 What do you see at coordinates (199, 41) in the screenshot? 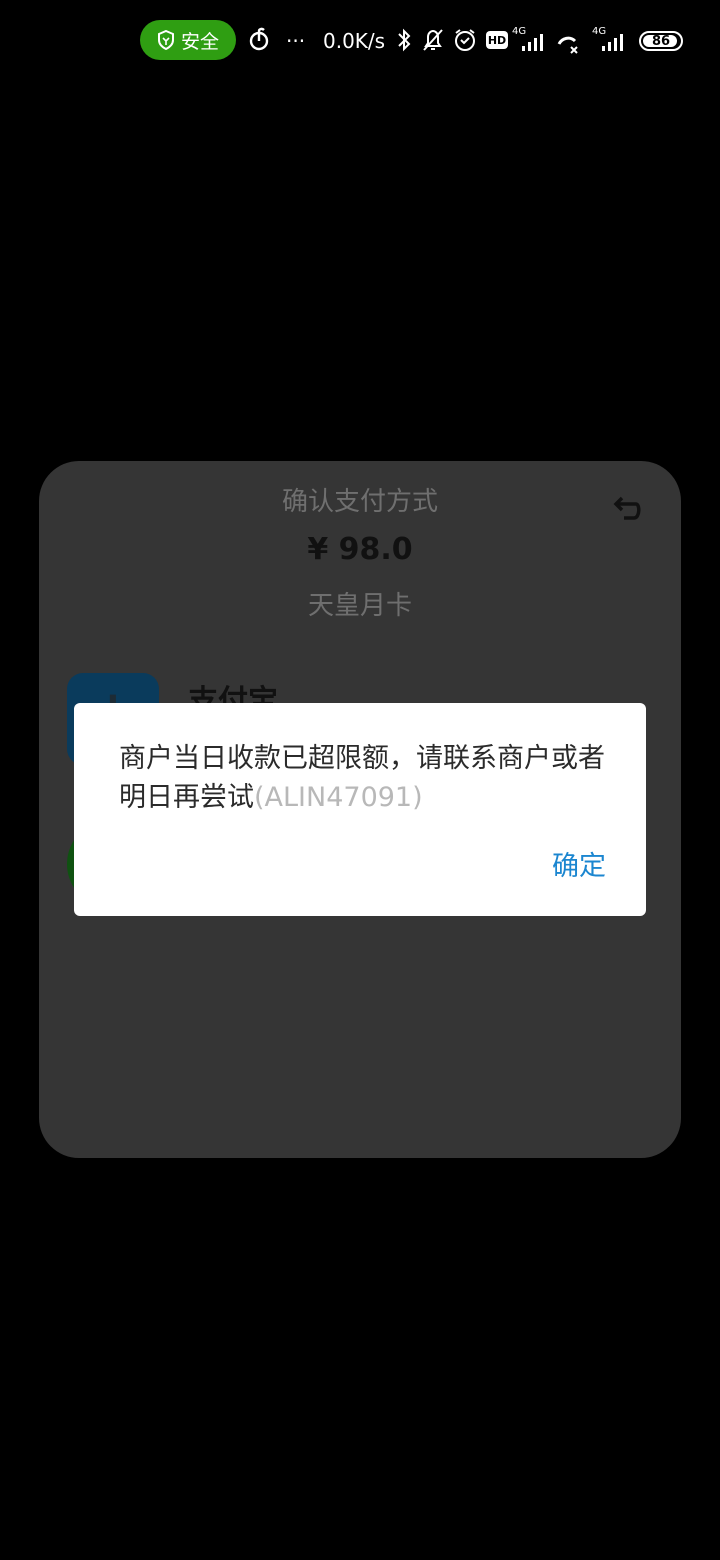
I see `security-label: 安全` at bounding box center [199, 41].